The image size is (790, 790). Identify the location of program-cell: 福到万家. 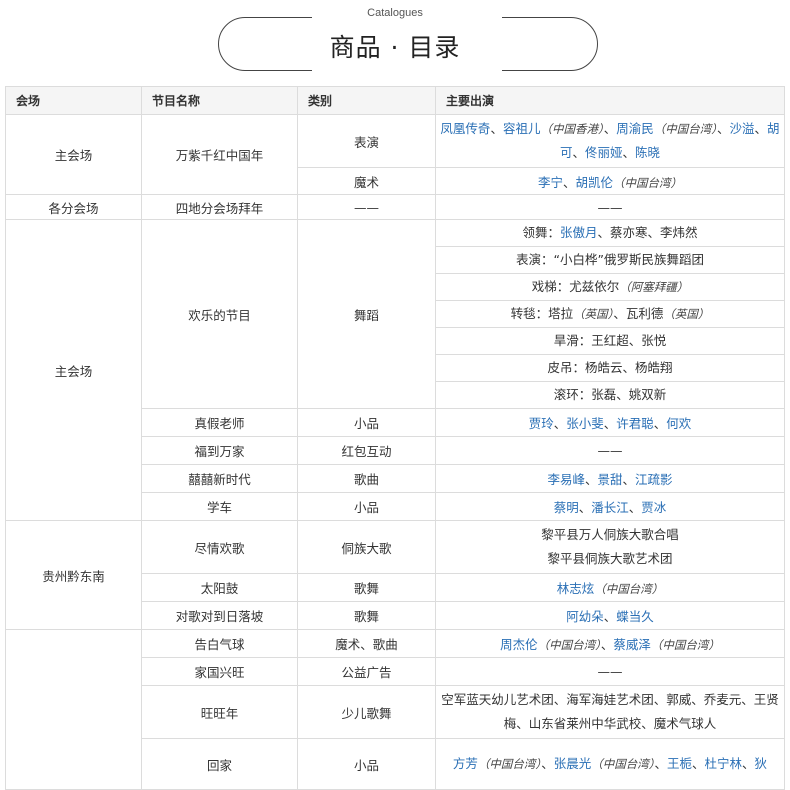
(219, 450).